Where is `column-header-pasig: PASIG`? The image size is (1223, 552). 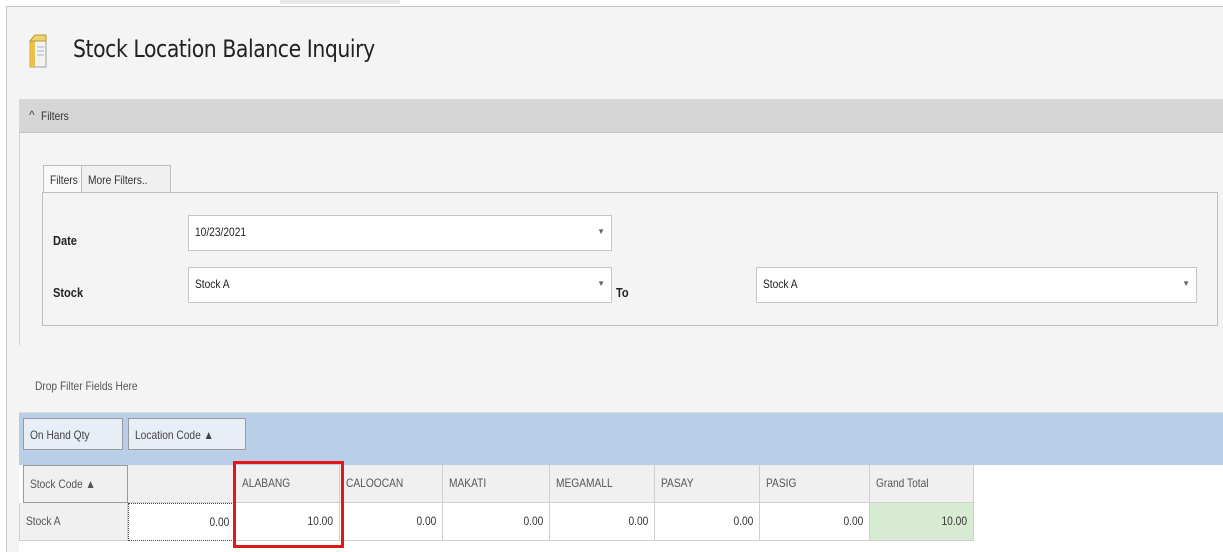
column-header-pasig: PASIG is located at coordinates (815, 484).